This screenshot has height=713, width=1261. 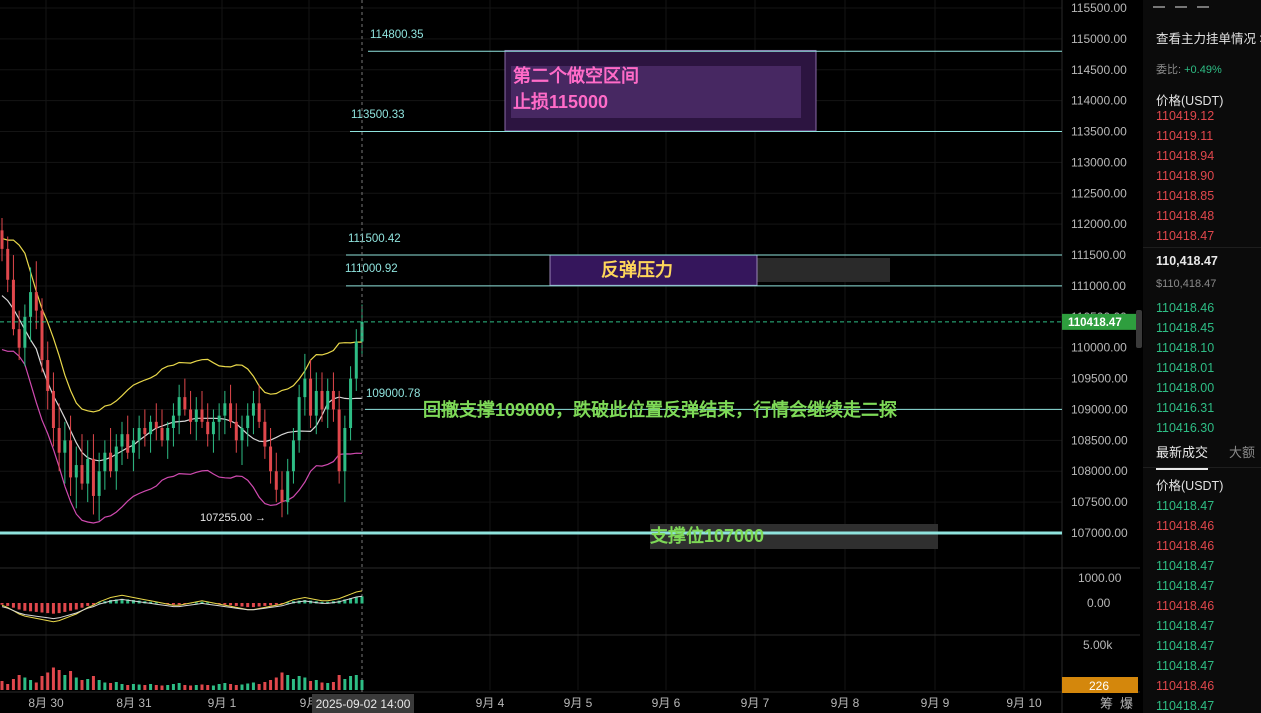 What do you see at coordinates (1185, 368) in the screenshot?
I see `bid-row: 110418.01` at bounding box center [1185, 368].